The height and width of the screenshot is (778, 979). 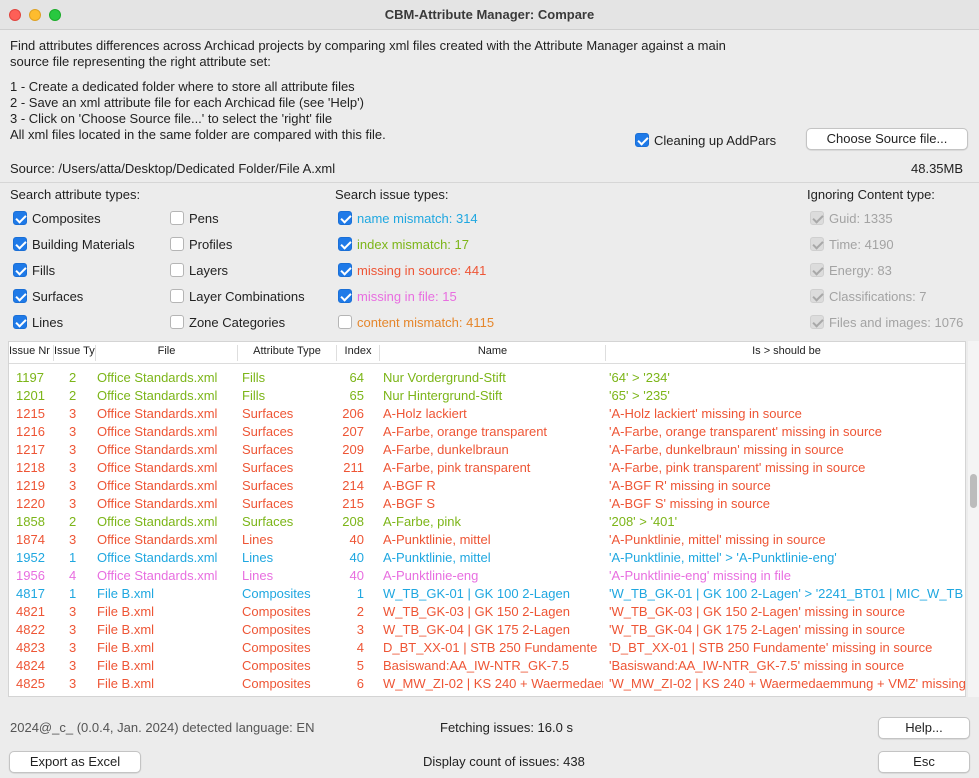 What do you see at coordinates (973, 491) in the screenshot?
I see `scrollbar-thumb` at bounding box center [973, 491].